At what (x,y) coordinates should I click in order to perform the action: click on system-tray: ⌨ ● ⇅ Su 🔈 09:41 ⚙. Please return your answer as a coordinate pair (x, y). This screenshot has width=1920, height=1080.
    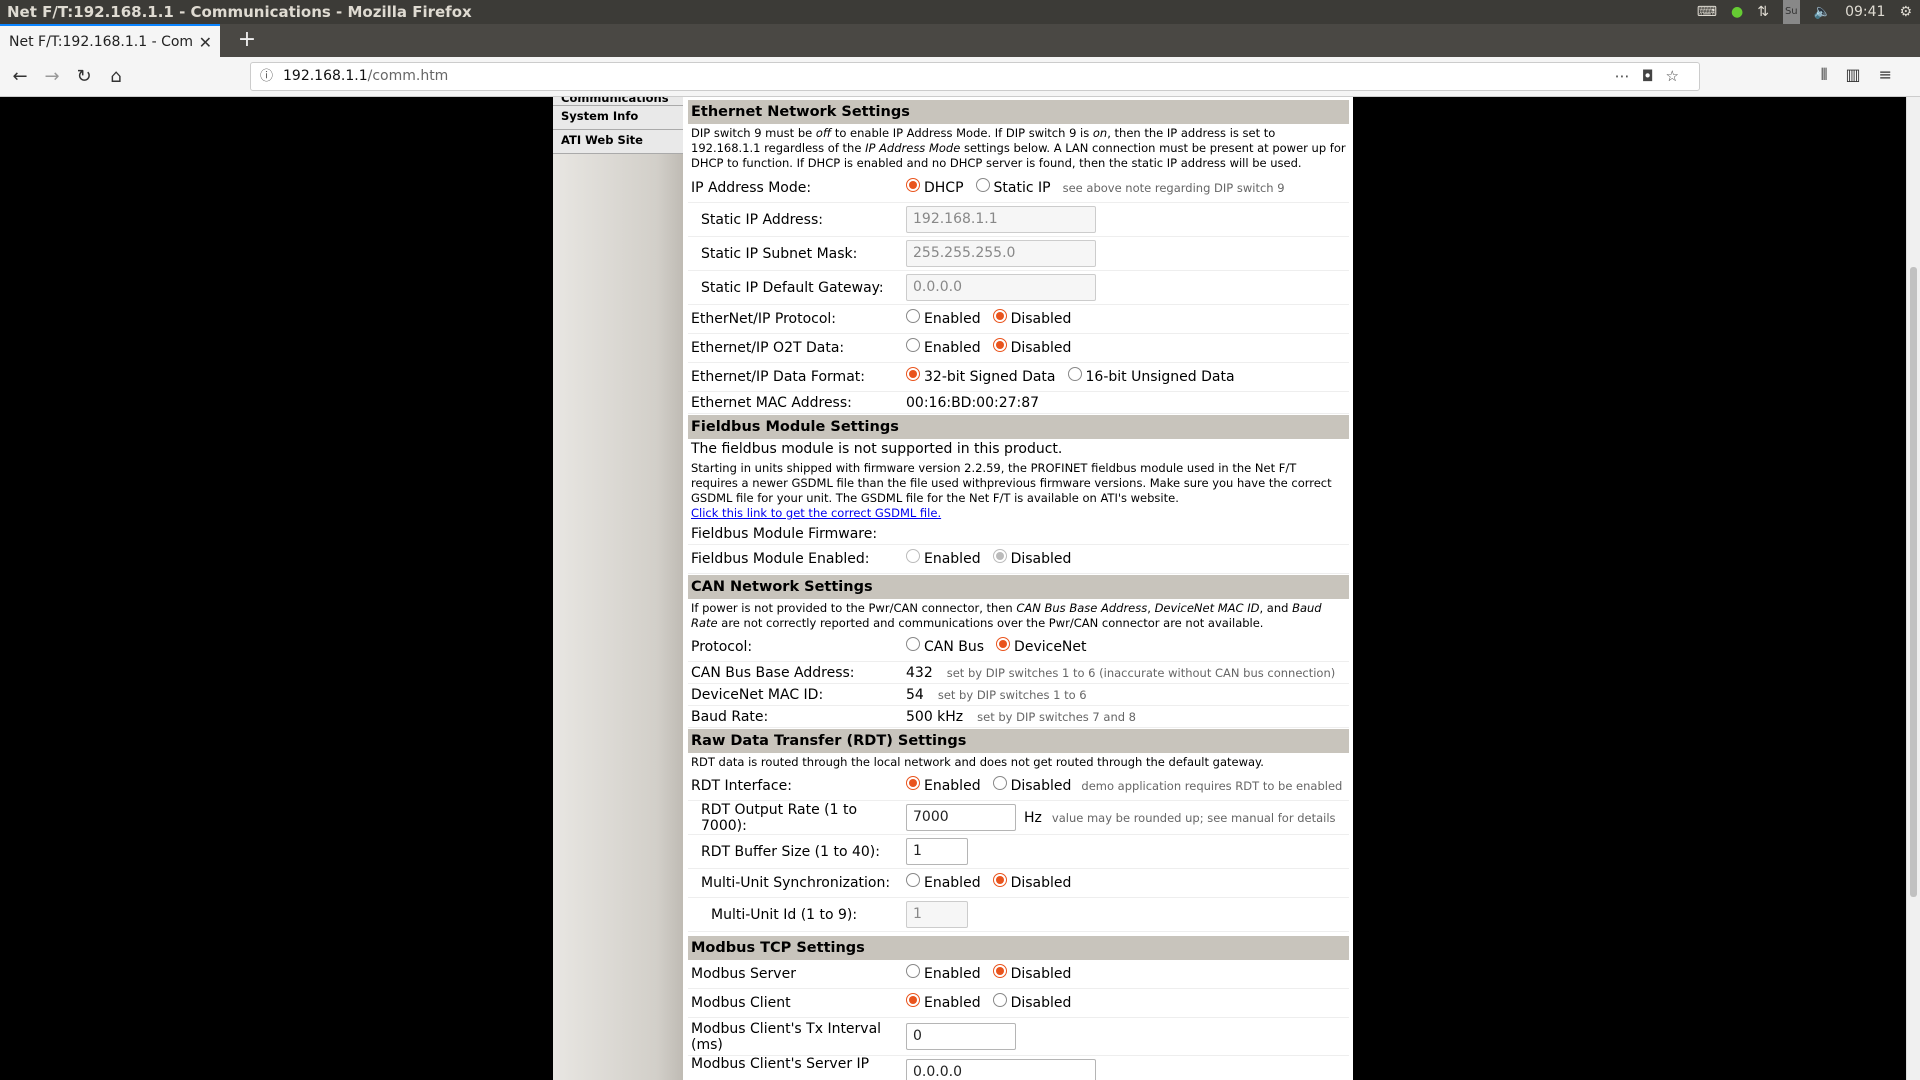
    Looking at the image, I should click on (1808, 12).